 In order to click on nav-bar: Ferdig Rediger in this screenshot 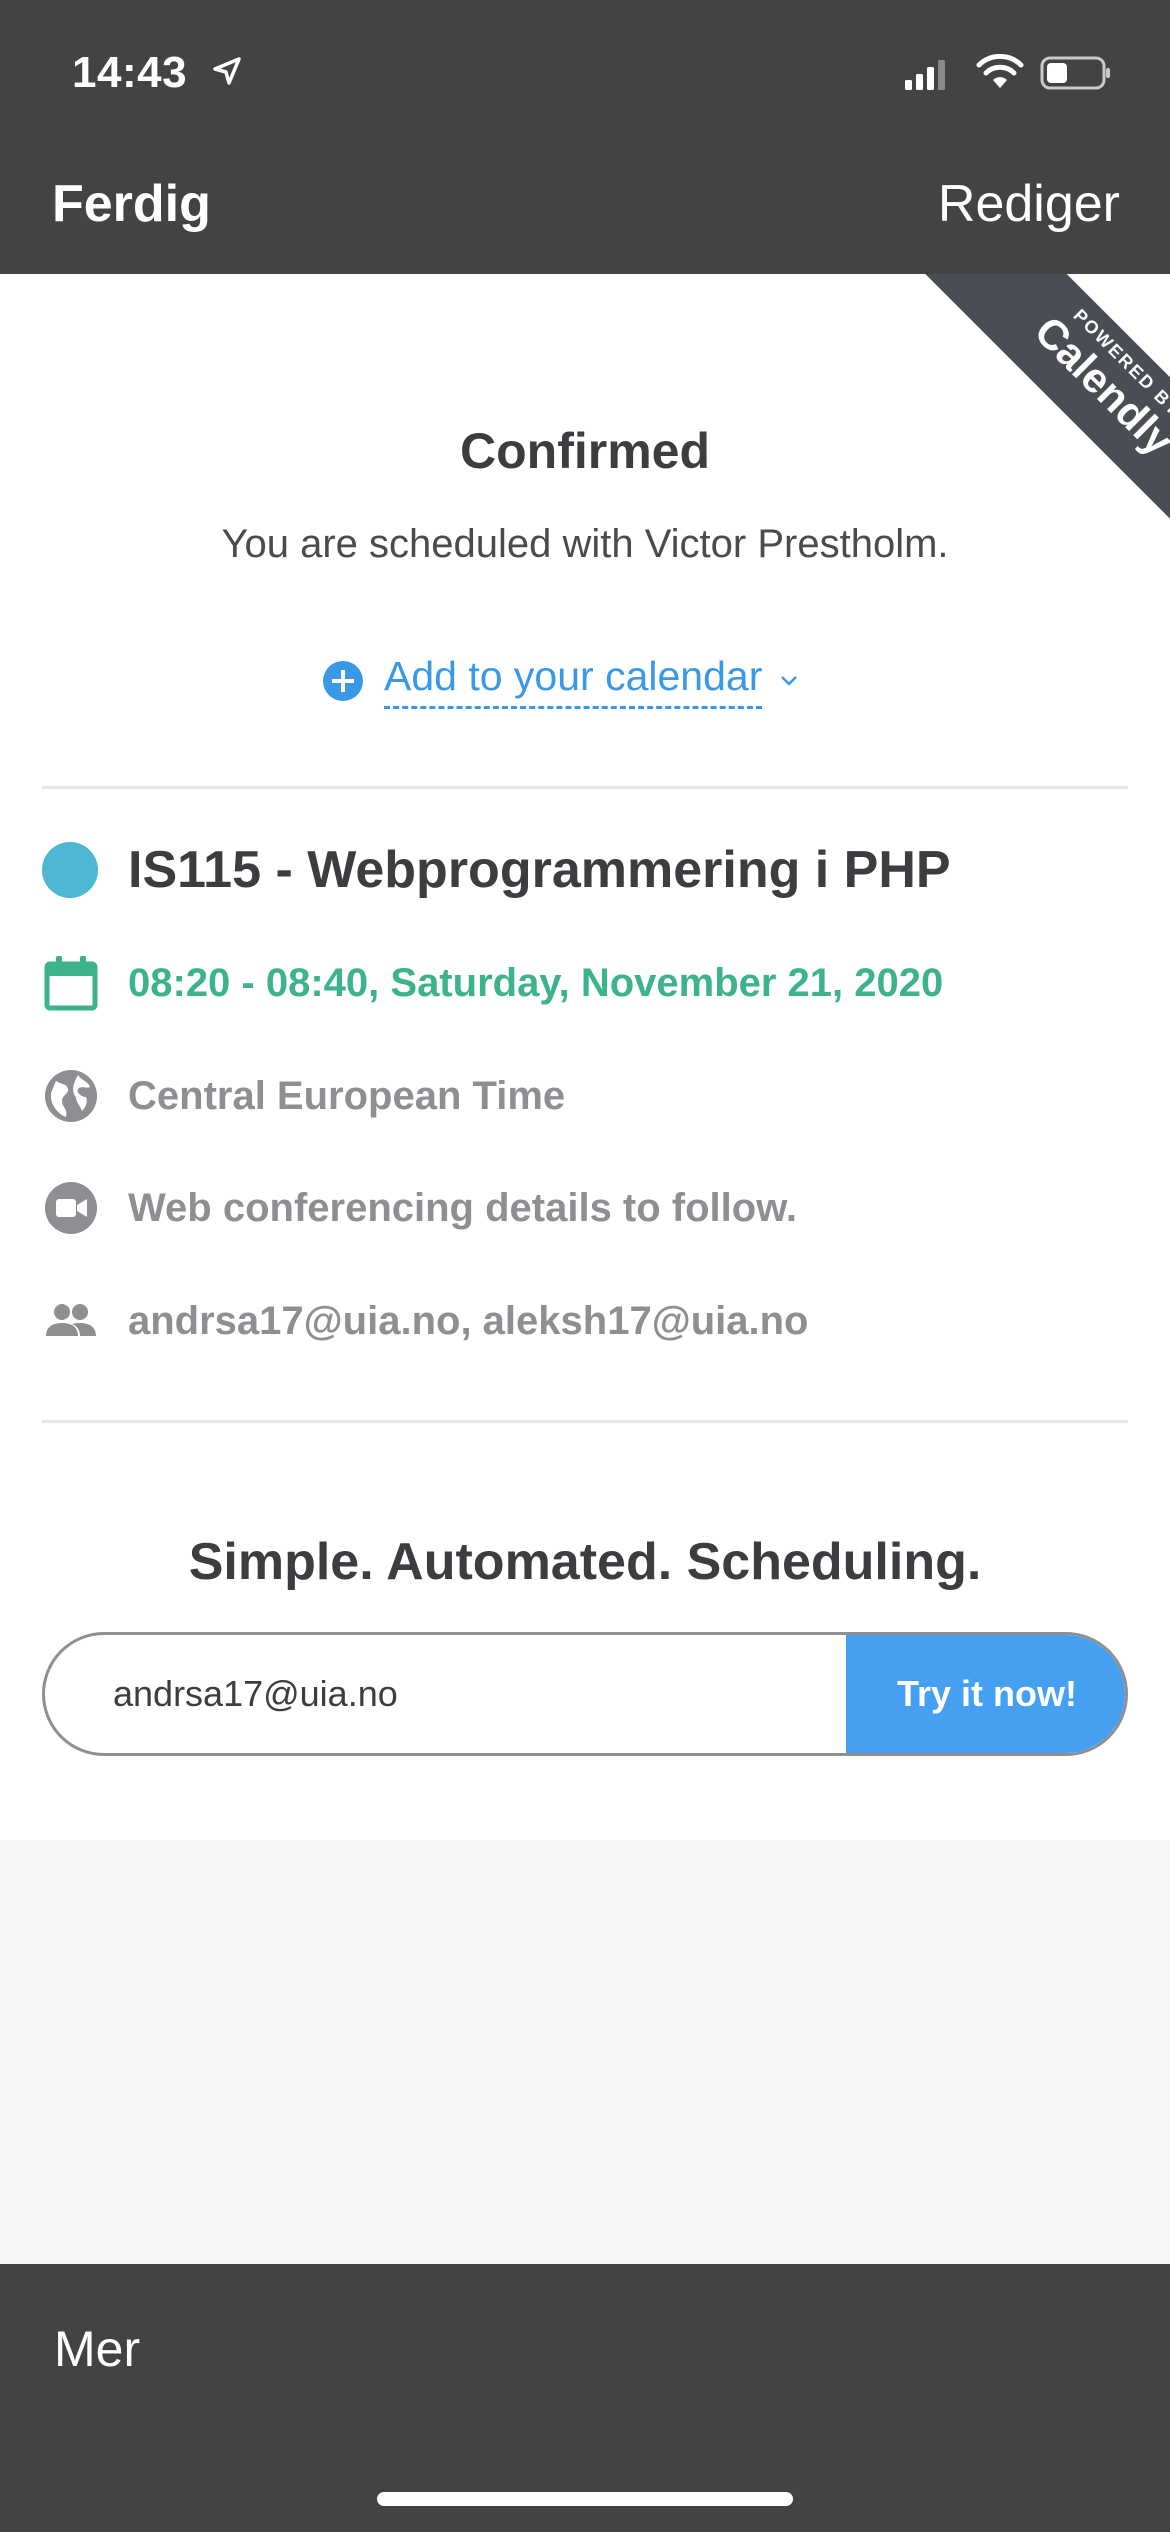, I will do `click(585, 212)`.